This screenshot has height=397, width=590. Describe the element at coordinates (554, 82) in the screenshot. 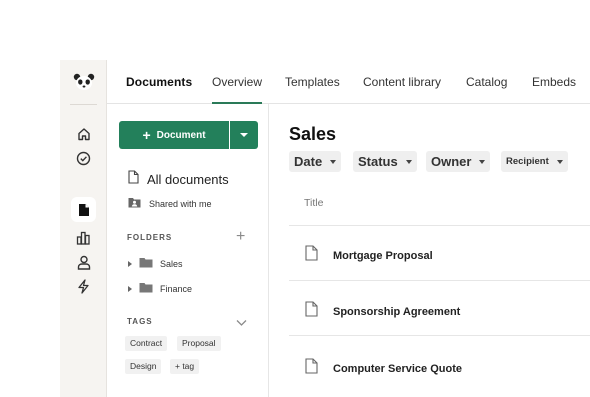

I see `tab-embeds: Embeds` at that location.